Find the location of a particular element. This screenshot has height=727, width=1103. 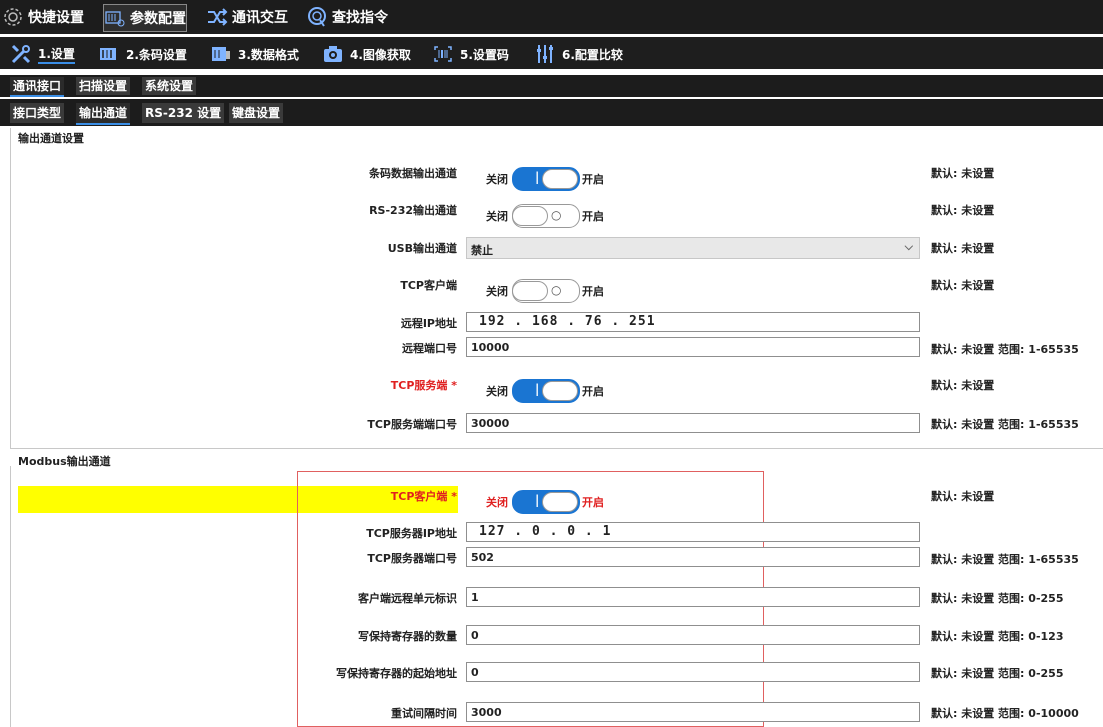

tab-interface-type: 接口类型 is located at coordinates (37, 113).